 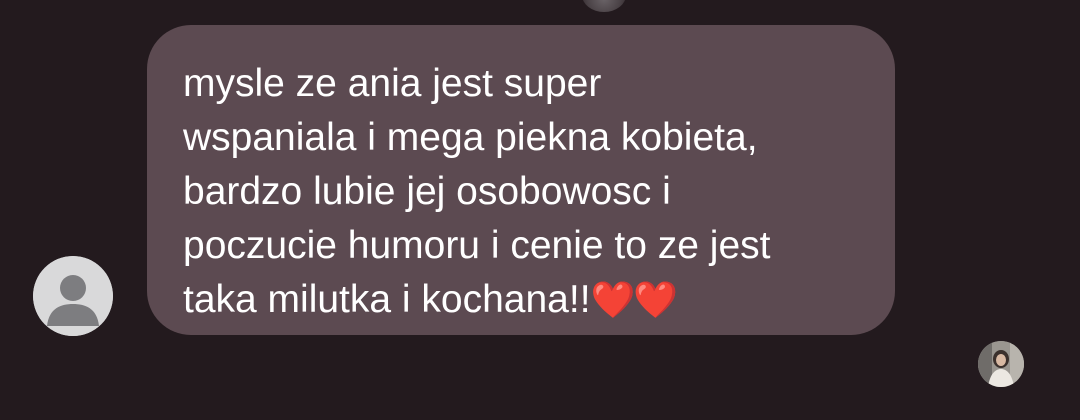 I want to click on seen-by-avatar, so click(x=1001, y=364).